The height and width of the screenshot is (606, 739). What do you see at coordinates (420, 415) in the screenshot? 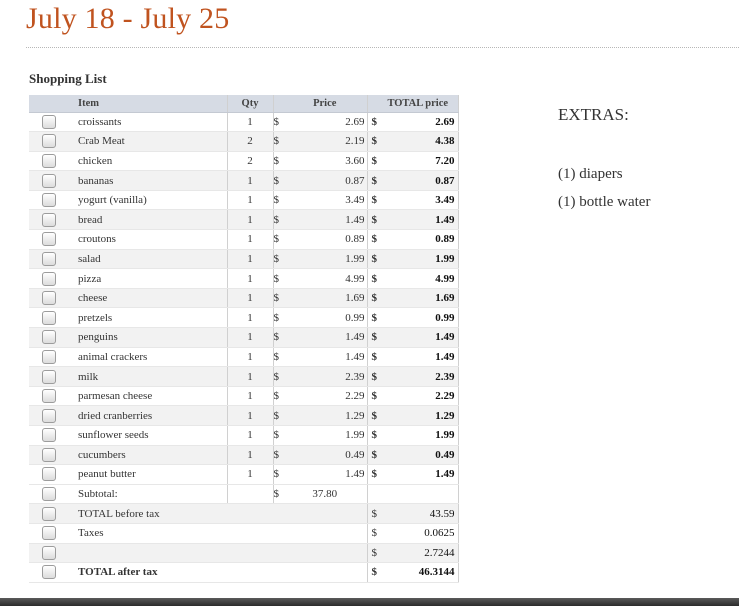
I see `item-total: 1.29` at bounding box center [420, 415].